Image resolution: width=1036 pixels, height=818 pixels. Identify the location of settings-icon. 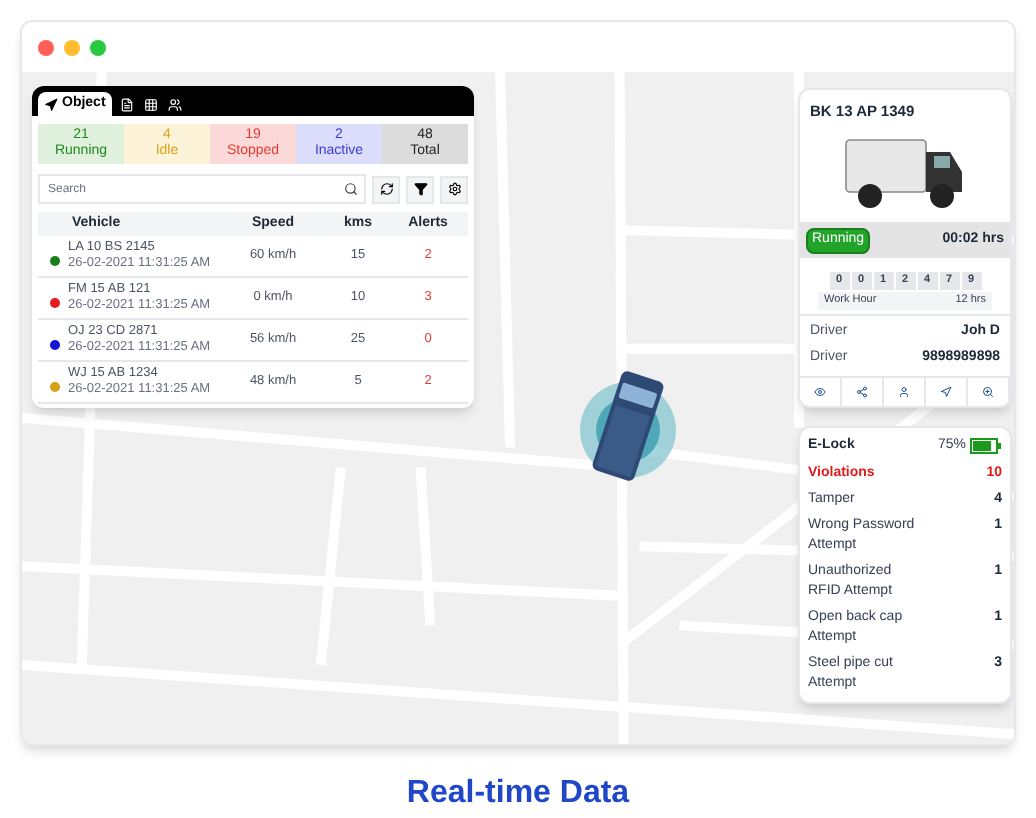
(454, 189).